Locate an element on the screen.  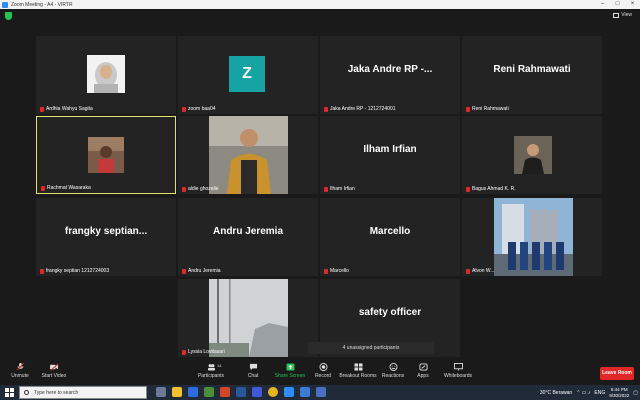
participant-display-name: Ilham Irfian is located at coordinates (390, 149).